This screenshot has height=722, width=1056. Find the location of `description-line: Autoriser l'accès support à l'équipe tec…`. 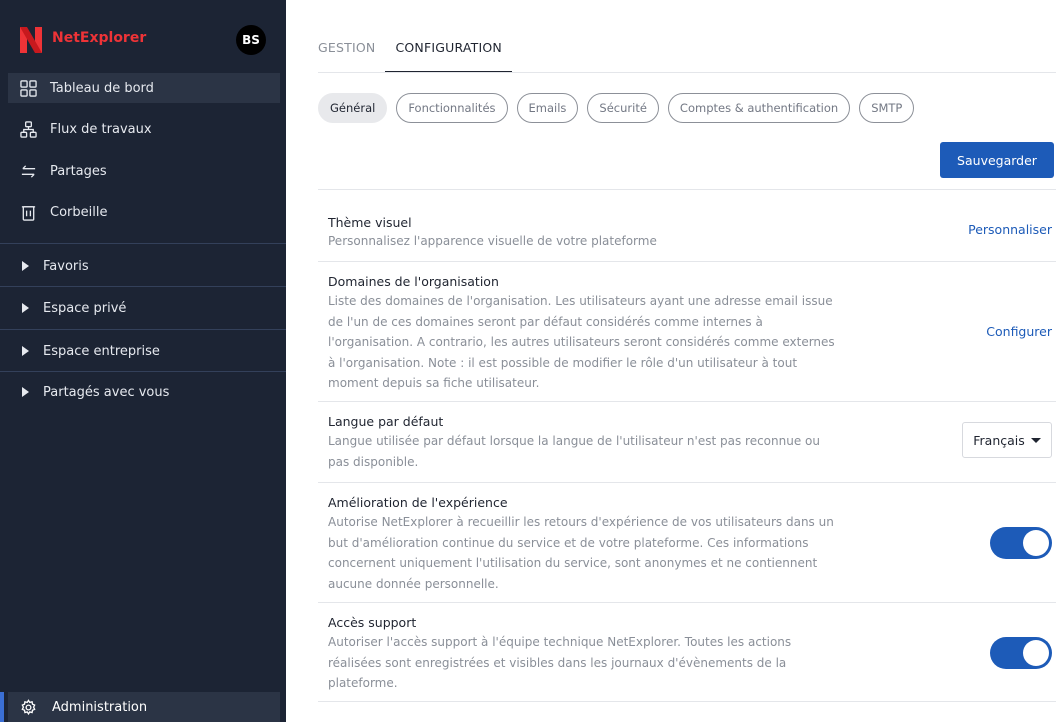

description-line: Autoriser l'accès support à l'équipe tec… is located at coordinates (560, 642).